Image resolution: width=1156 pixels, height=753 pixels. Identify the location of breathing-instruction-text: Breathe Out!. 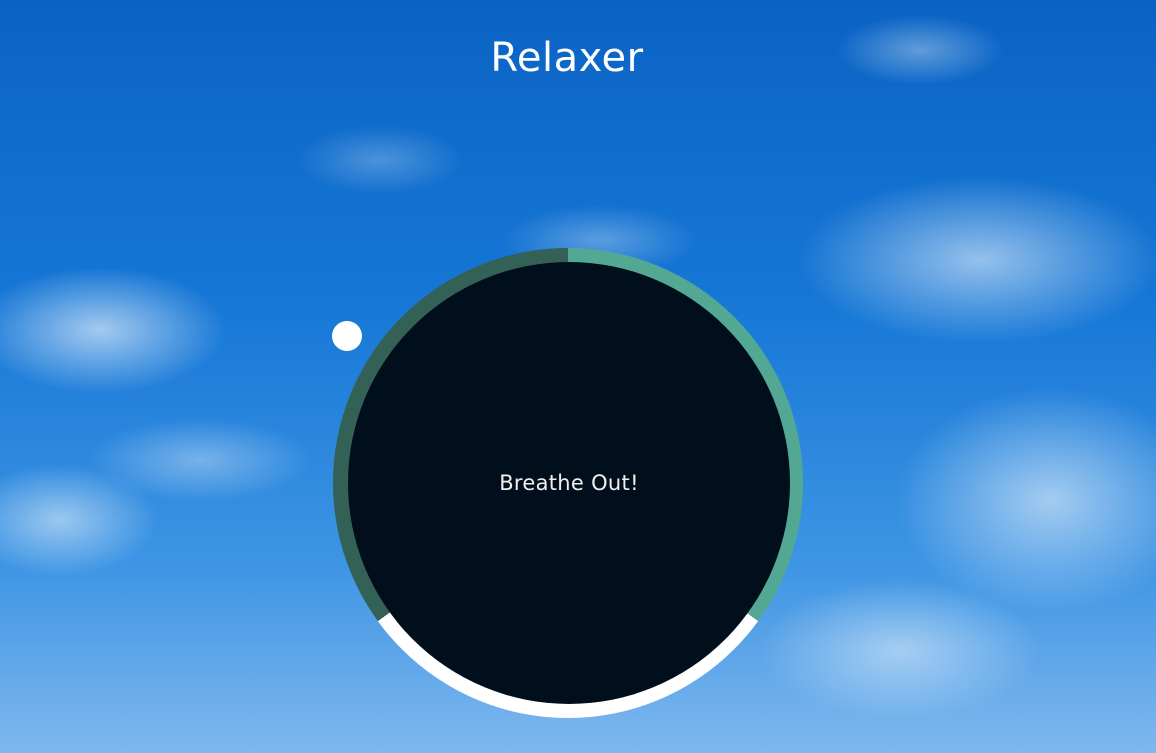
(569, 483).